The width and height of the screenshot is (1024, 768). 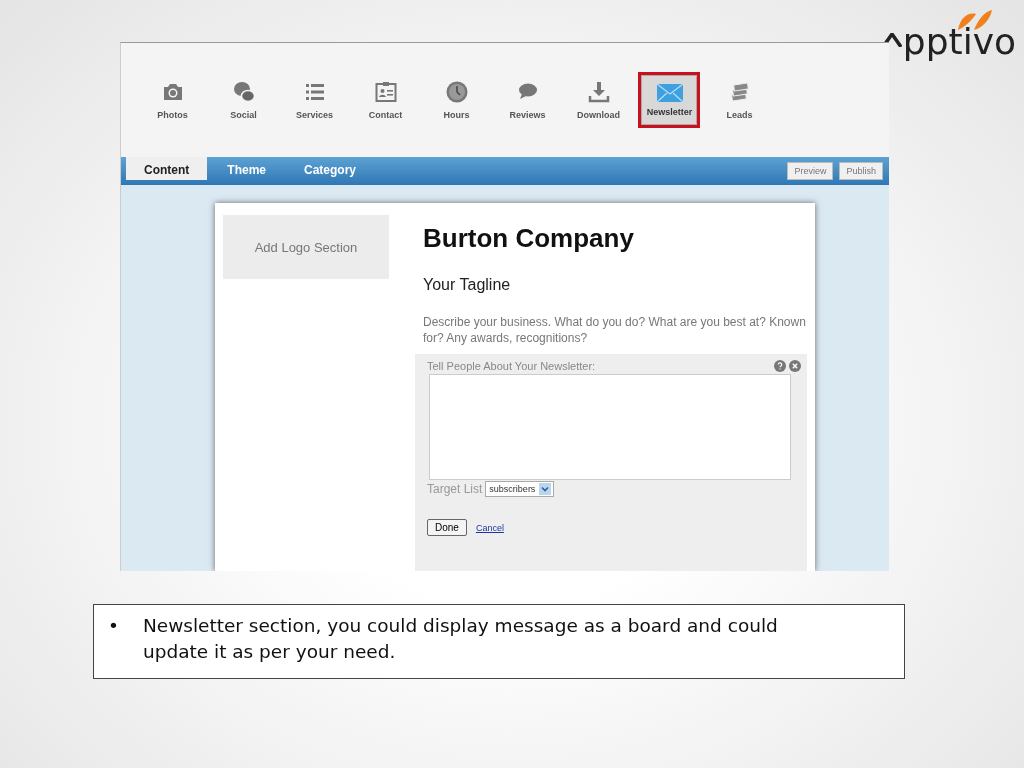 What do you see at coordinates (520, 489) in the screenshot?
I see `target-list-dropdown: subscribers` at bounding box center [520, 489].